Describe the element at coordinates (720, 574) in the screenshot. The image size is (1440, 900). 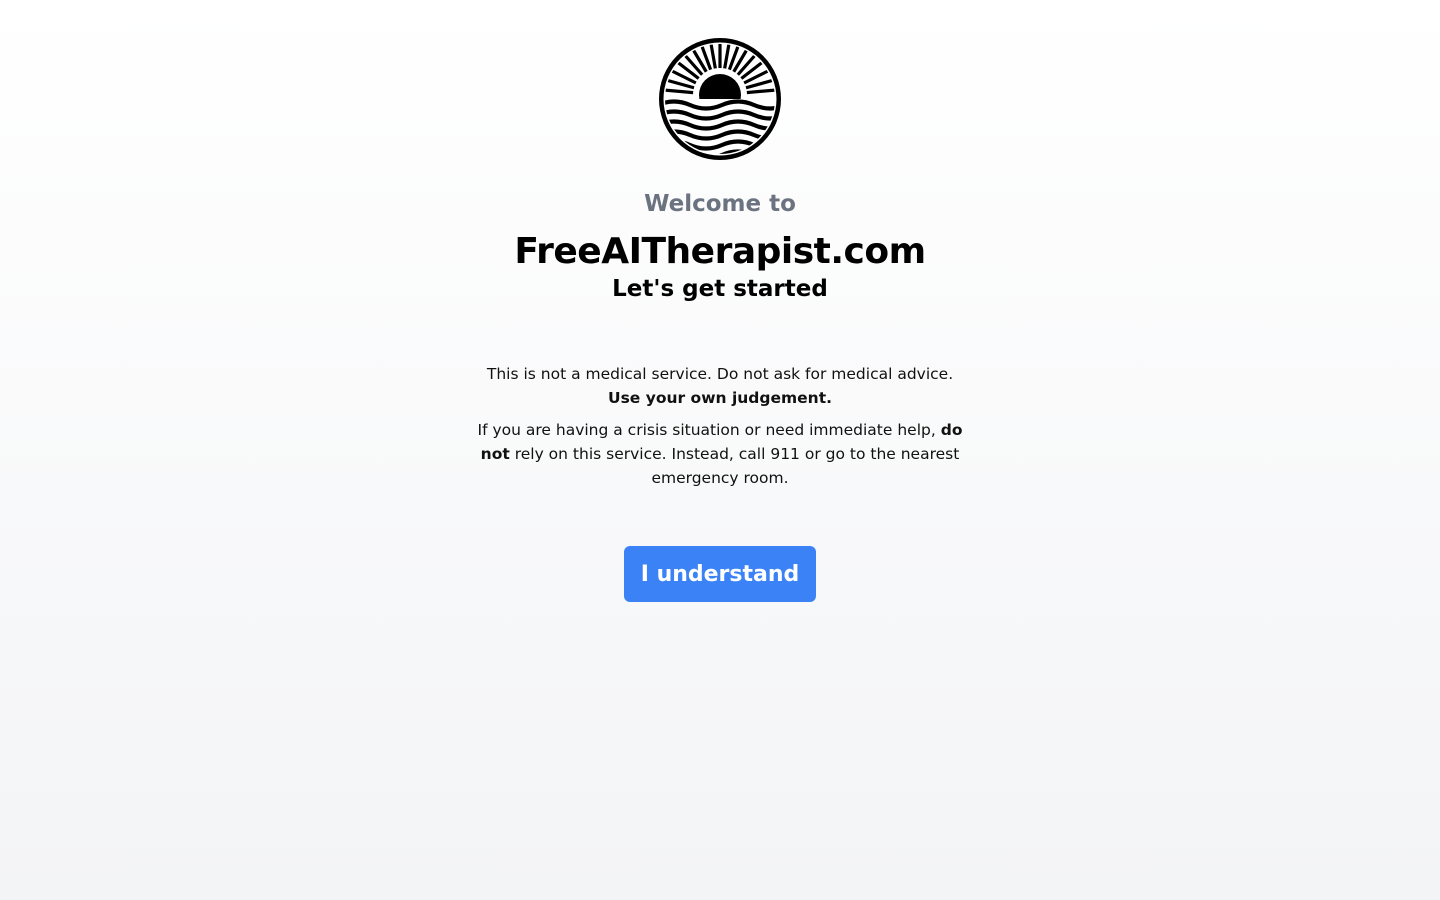
I see `i-understand-button: I understand` at that location.